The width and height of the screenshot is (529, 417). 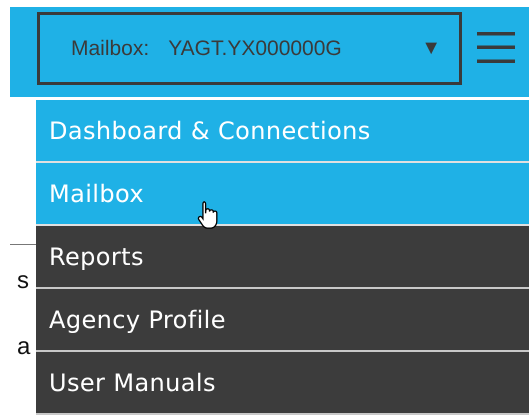 What do you see at coordinates (282, 320) in the screenshot?
I see `menu-item: Agency Profile` at bounding box center [282, 320].